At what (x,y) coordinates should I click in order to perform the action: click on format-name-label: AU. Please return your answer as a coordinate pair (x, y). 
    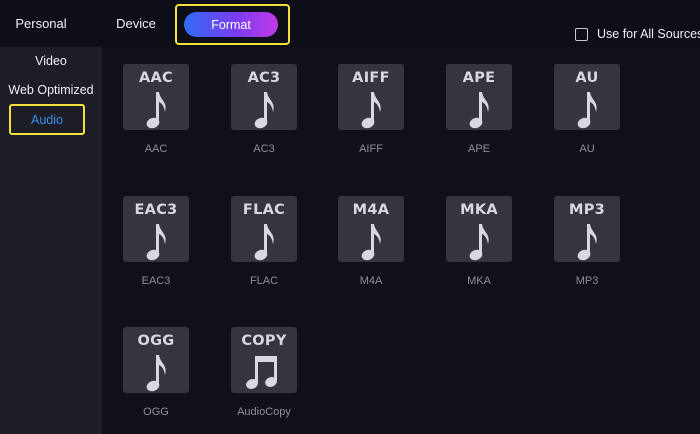
    Looking at the image, I should click on (587, 149).